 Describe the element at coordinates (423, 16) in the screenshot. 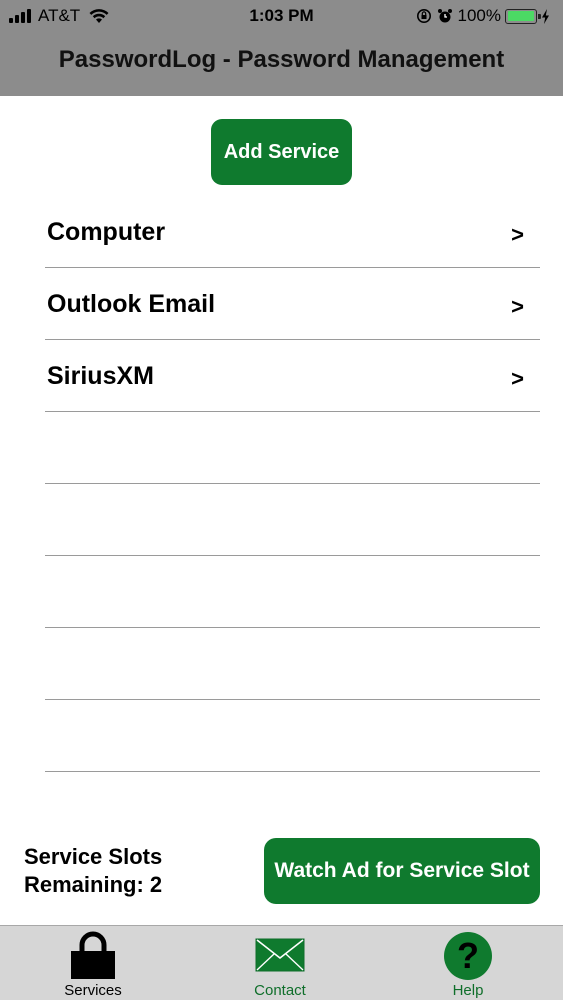

I see `orientation-lock-icon` at that location.